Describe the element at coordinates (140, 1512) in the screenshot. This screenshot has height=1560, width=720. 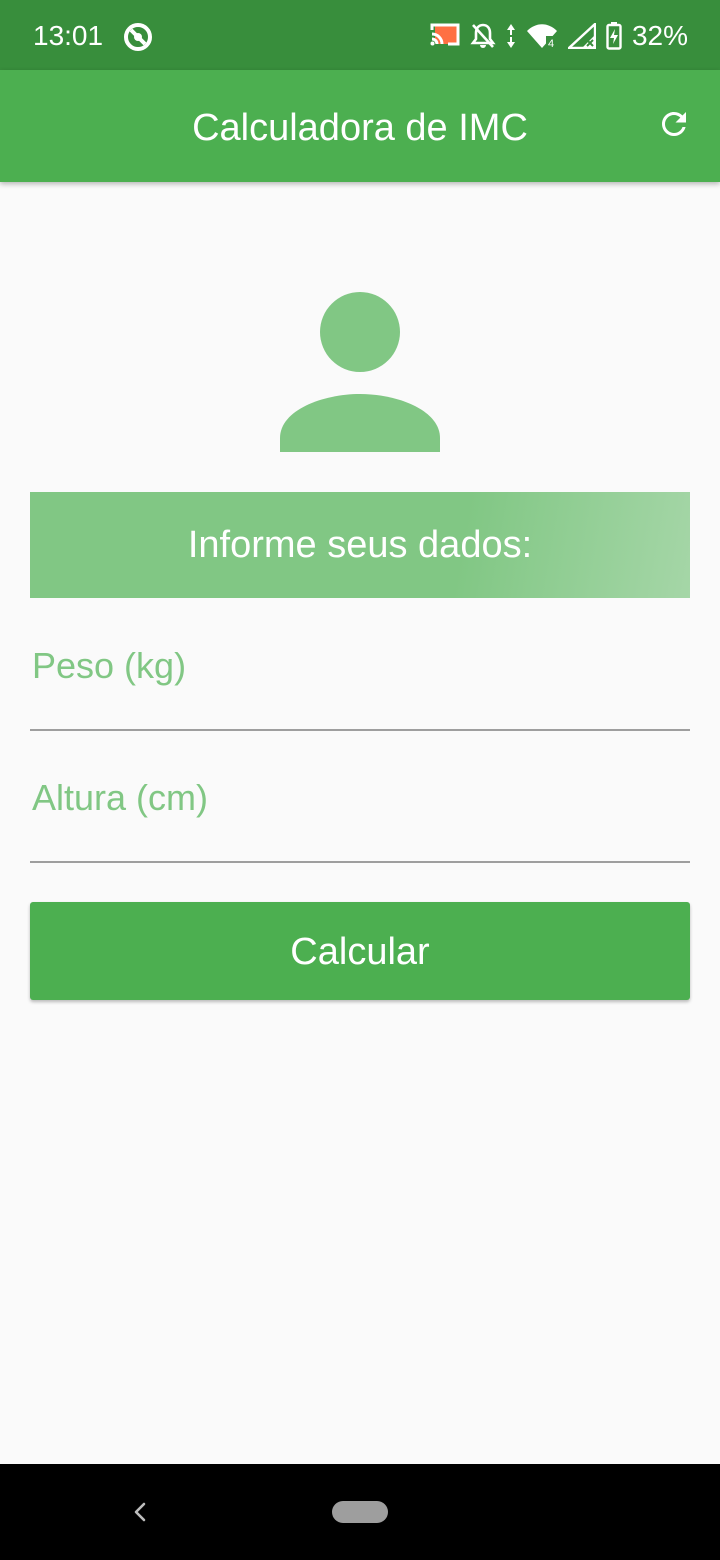
I see `back-icon` at that location.